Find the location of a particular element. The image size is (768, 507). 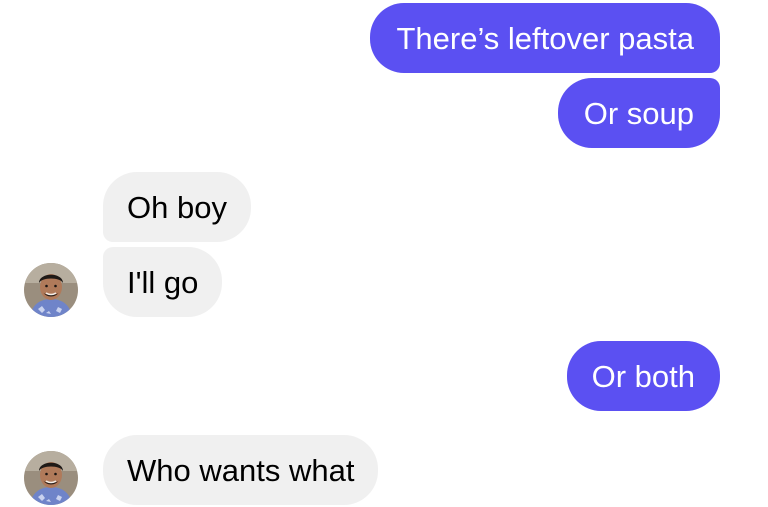

message-bubble-incoming: Who wants what is located at coordinates (241, 470).